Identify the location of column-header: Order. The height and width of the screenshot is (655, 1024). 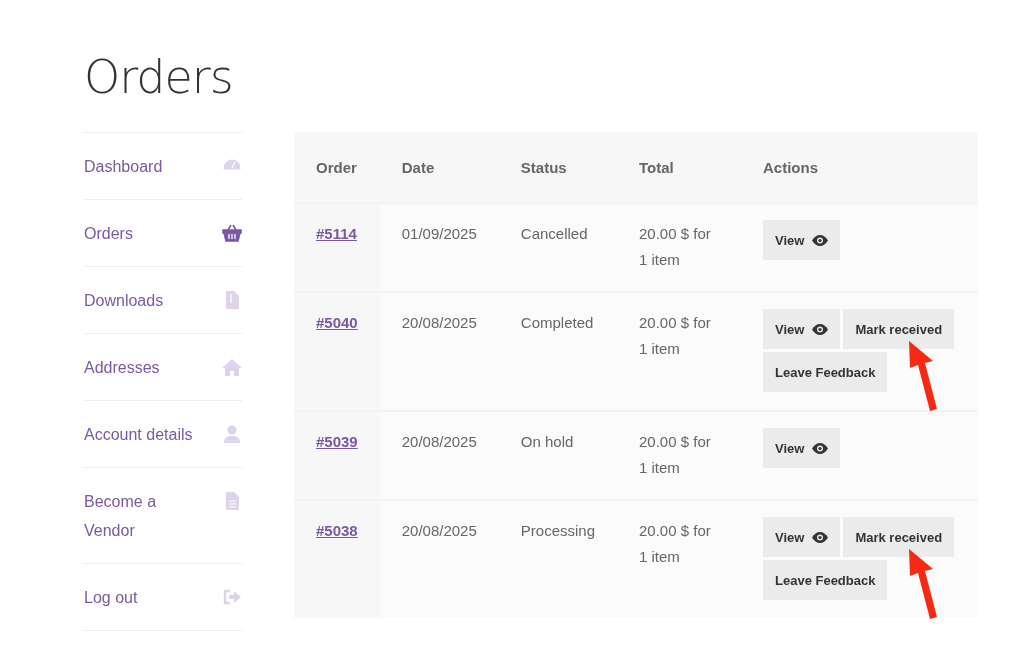
(337, 167).